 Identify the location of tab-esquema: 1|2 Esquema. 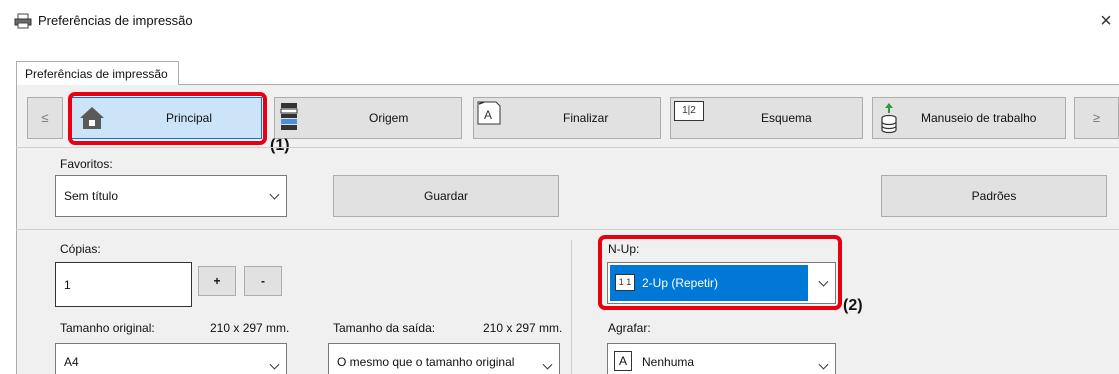
(766, 118).